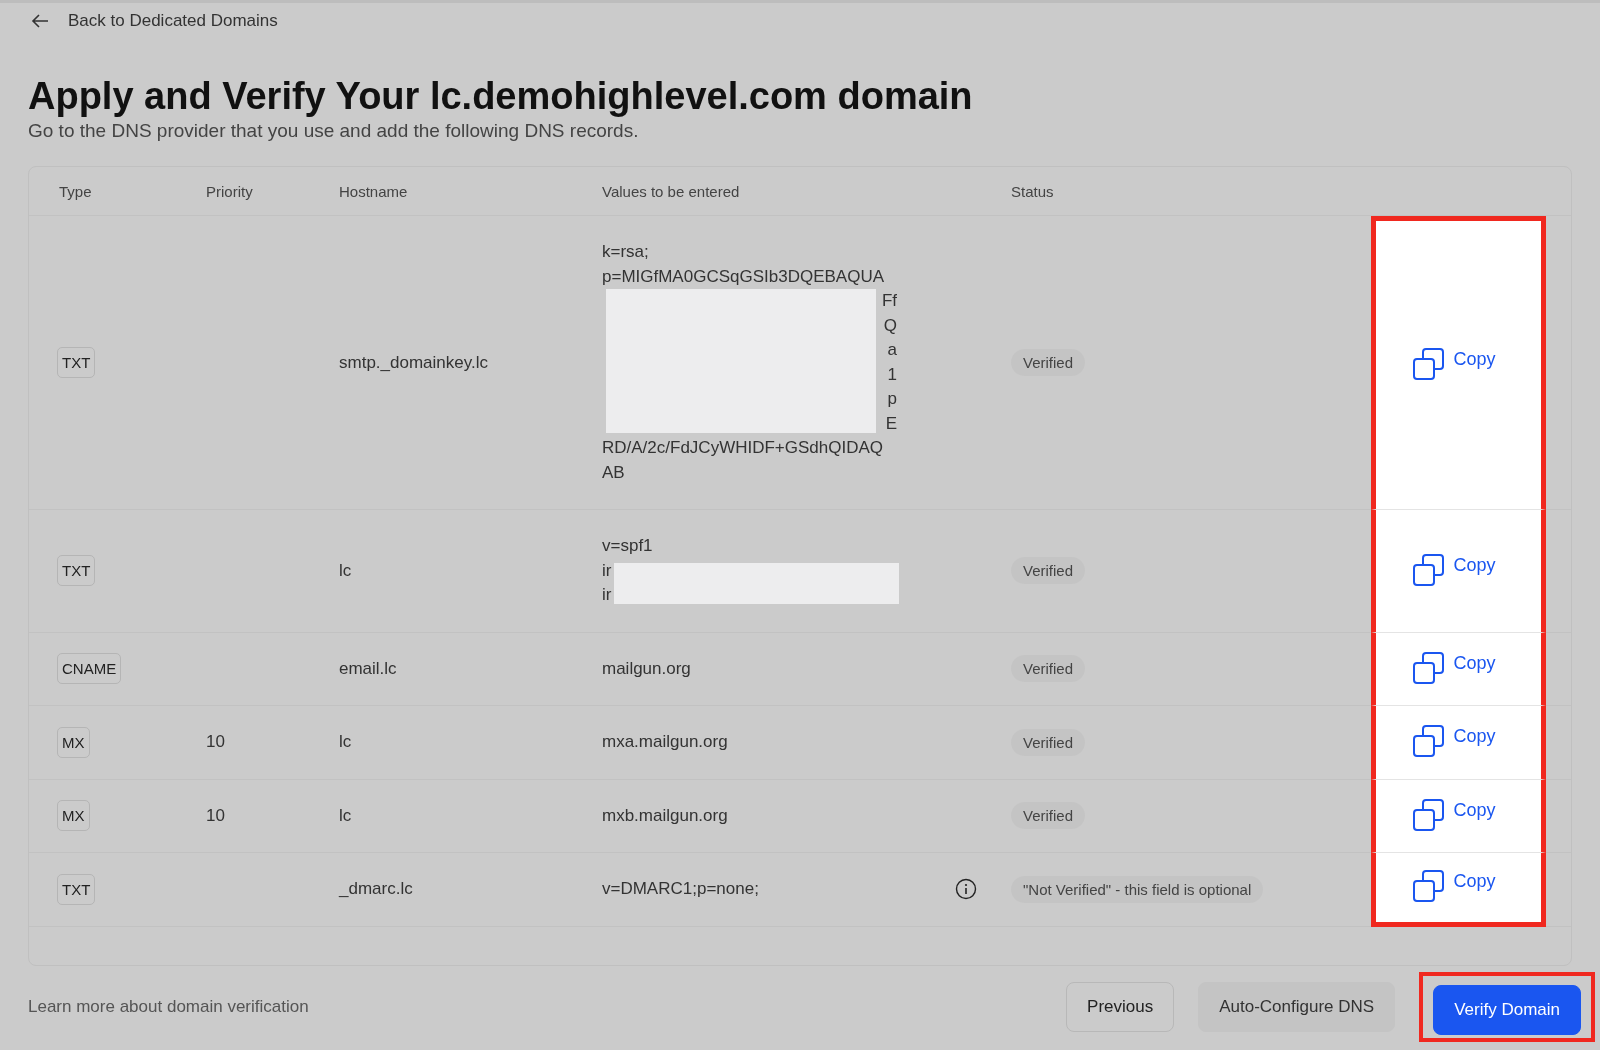 This screenshot has height=1050, width=1600. I want to click on column-header: Values to be entered, so click(671, 191).